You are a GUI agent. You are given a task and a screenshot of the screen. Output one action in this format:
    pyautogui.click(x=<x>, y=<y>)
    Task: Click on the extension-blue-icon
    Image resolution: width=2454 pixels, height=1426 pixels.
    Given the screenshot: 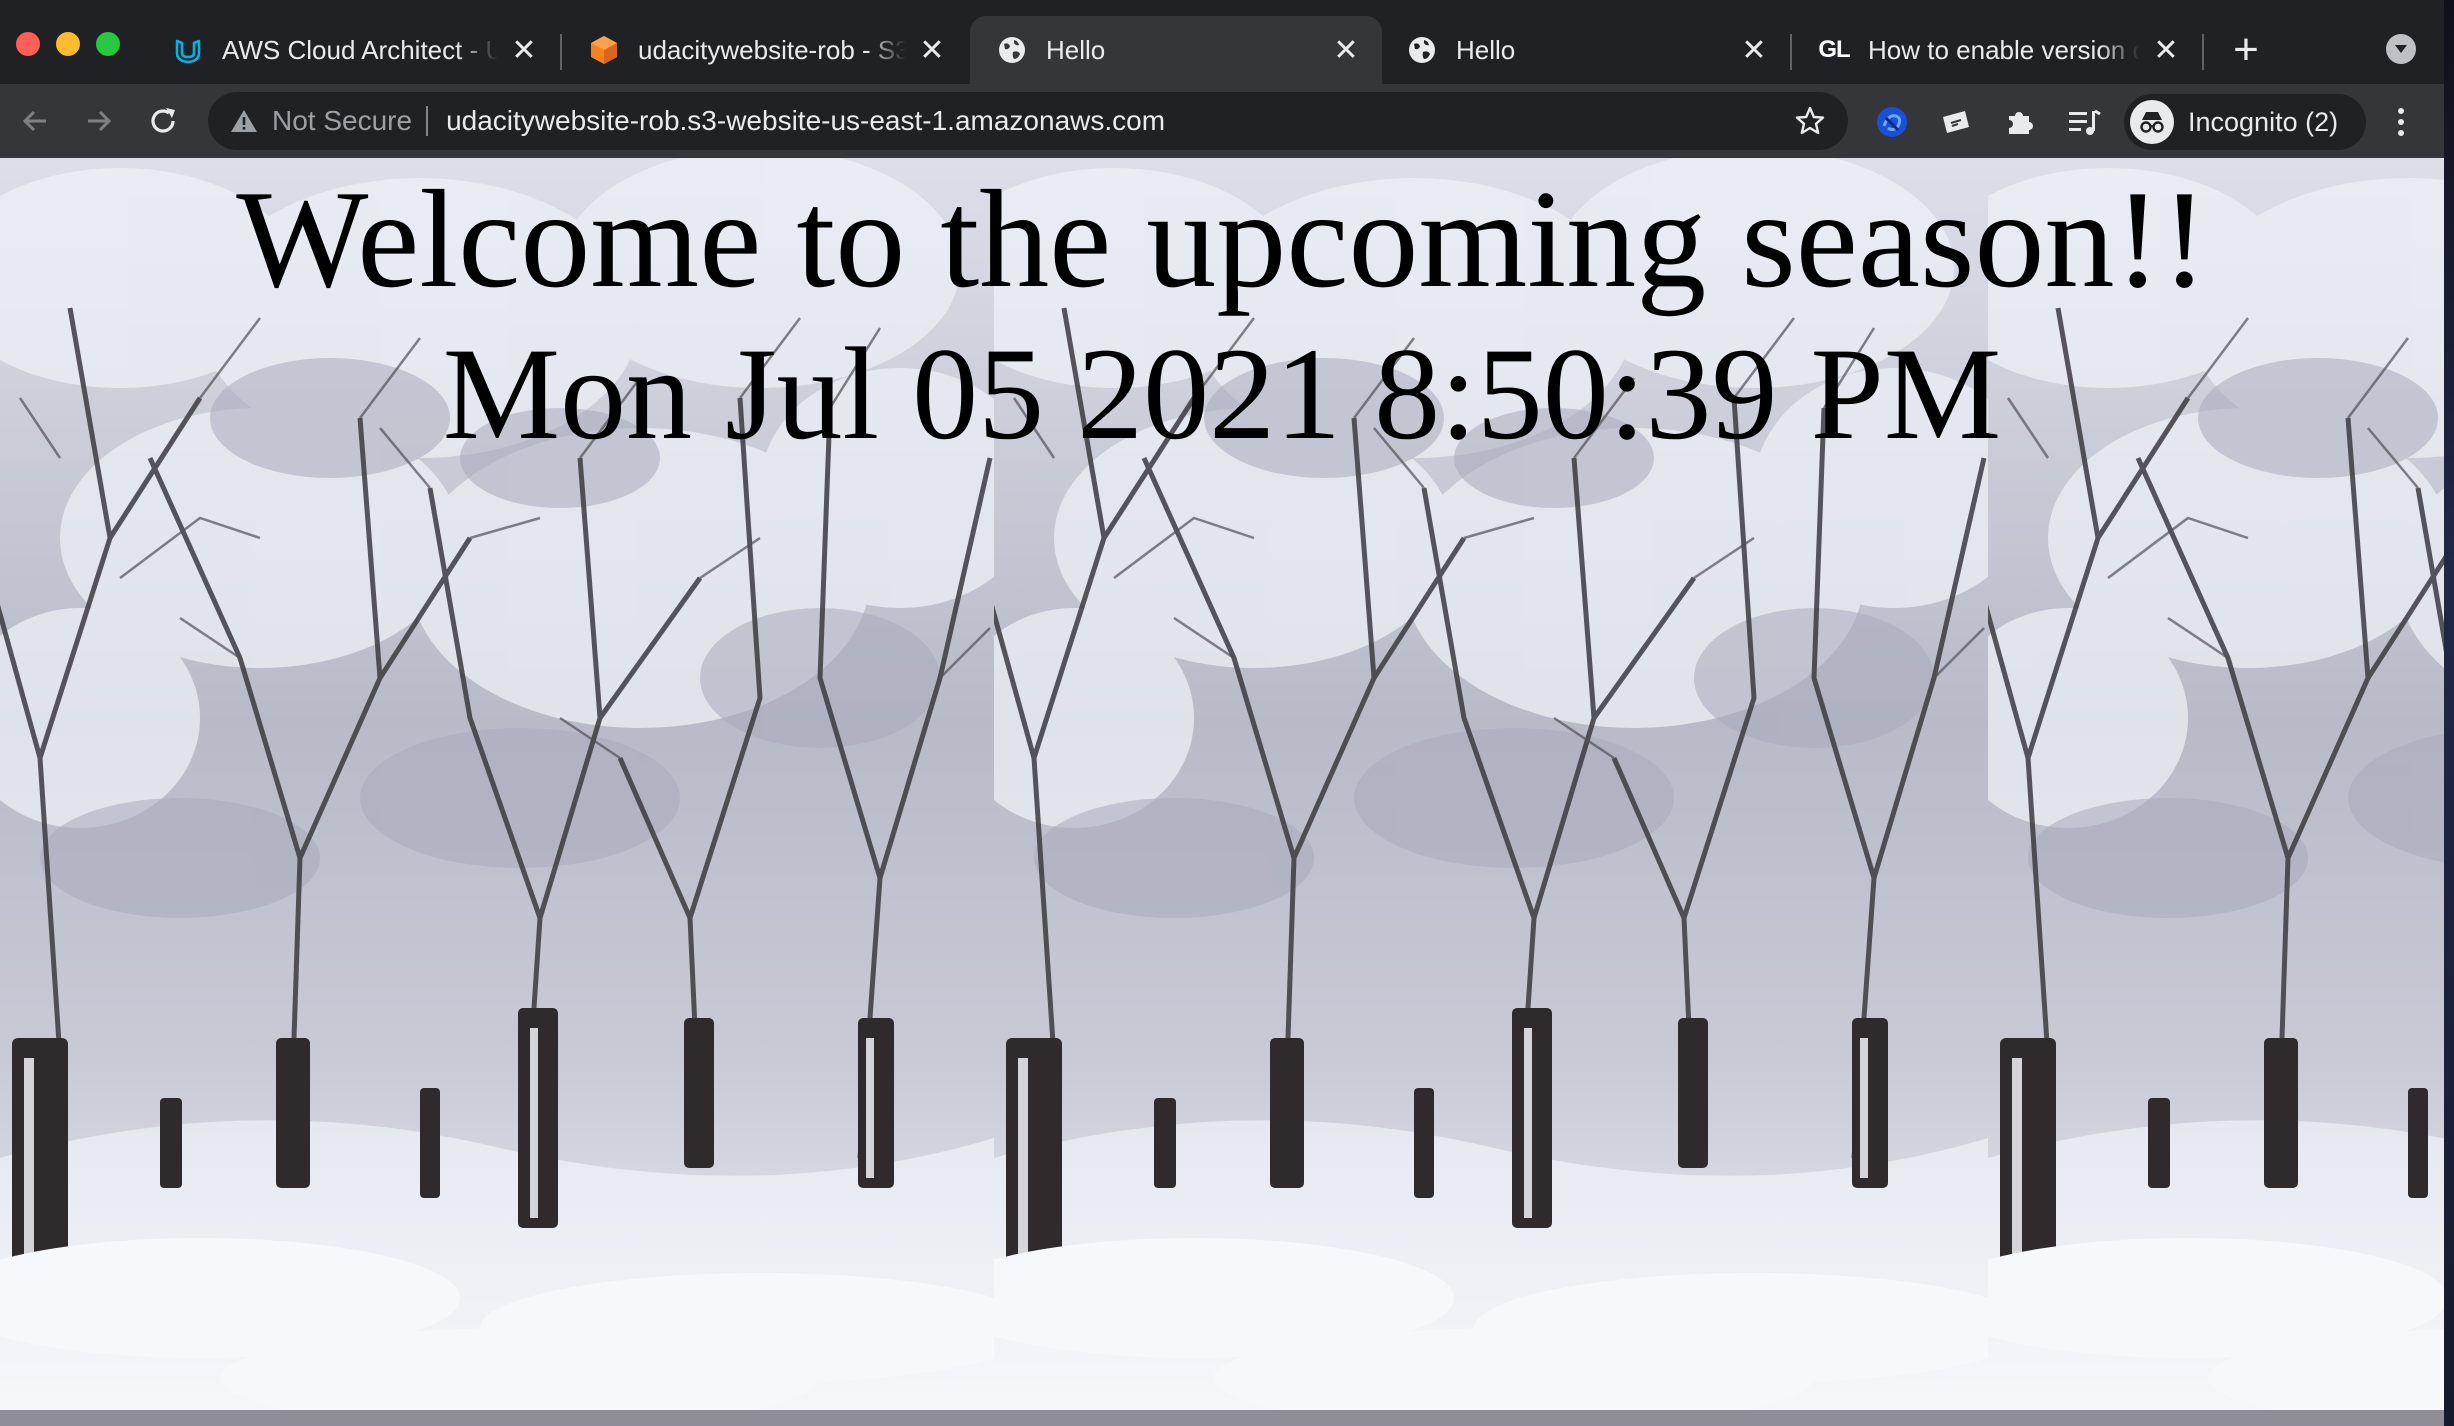 What is the action you would take?
    pyautogui.click(x=1892, y=122)
    